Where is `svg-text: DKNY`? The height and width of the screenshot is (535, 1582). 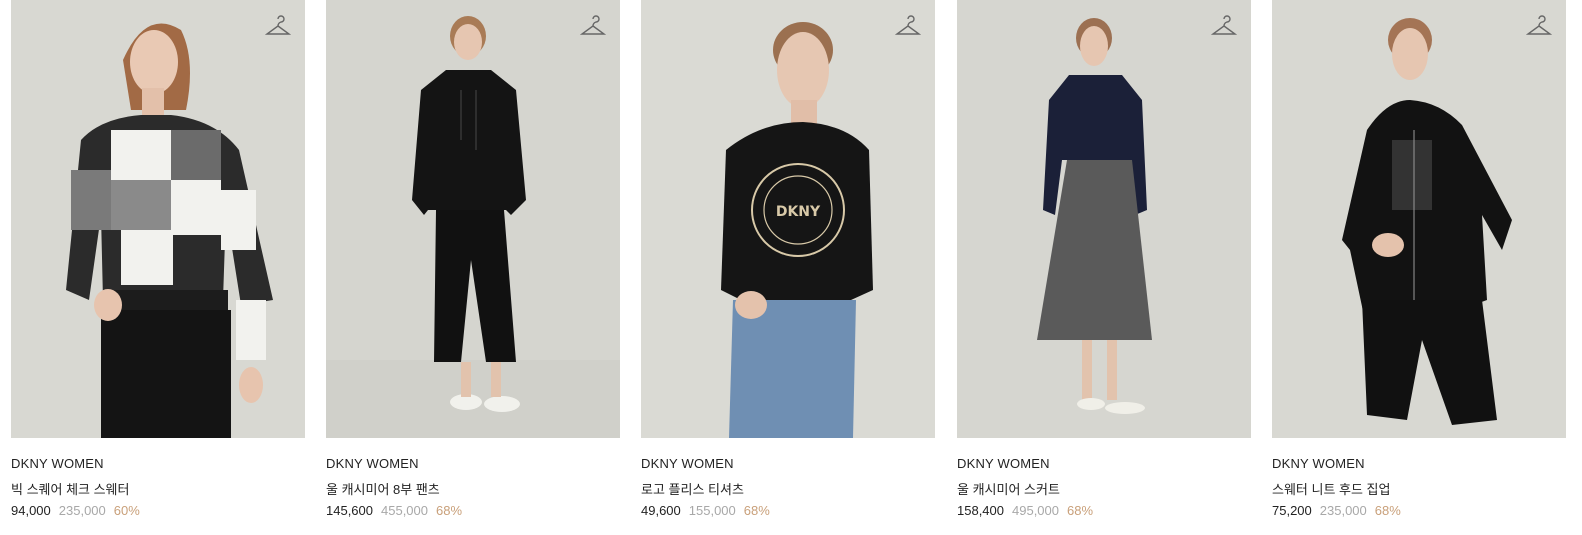
svg-text: DKNY is located at coordinates (798, 212).